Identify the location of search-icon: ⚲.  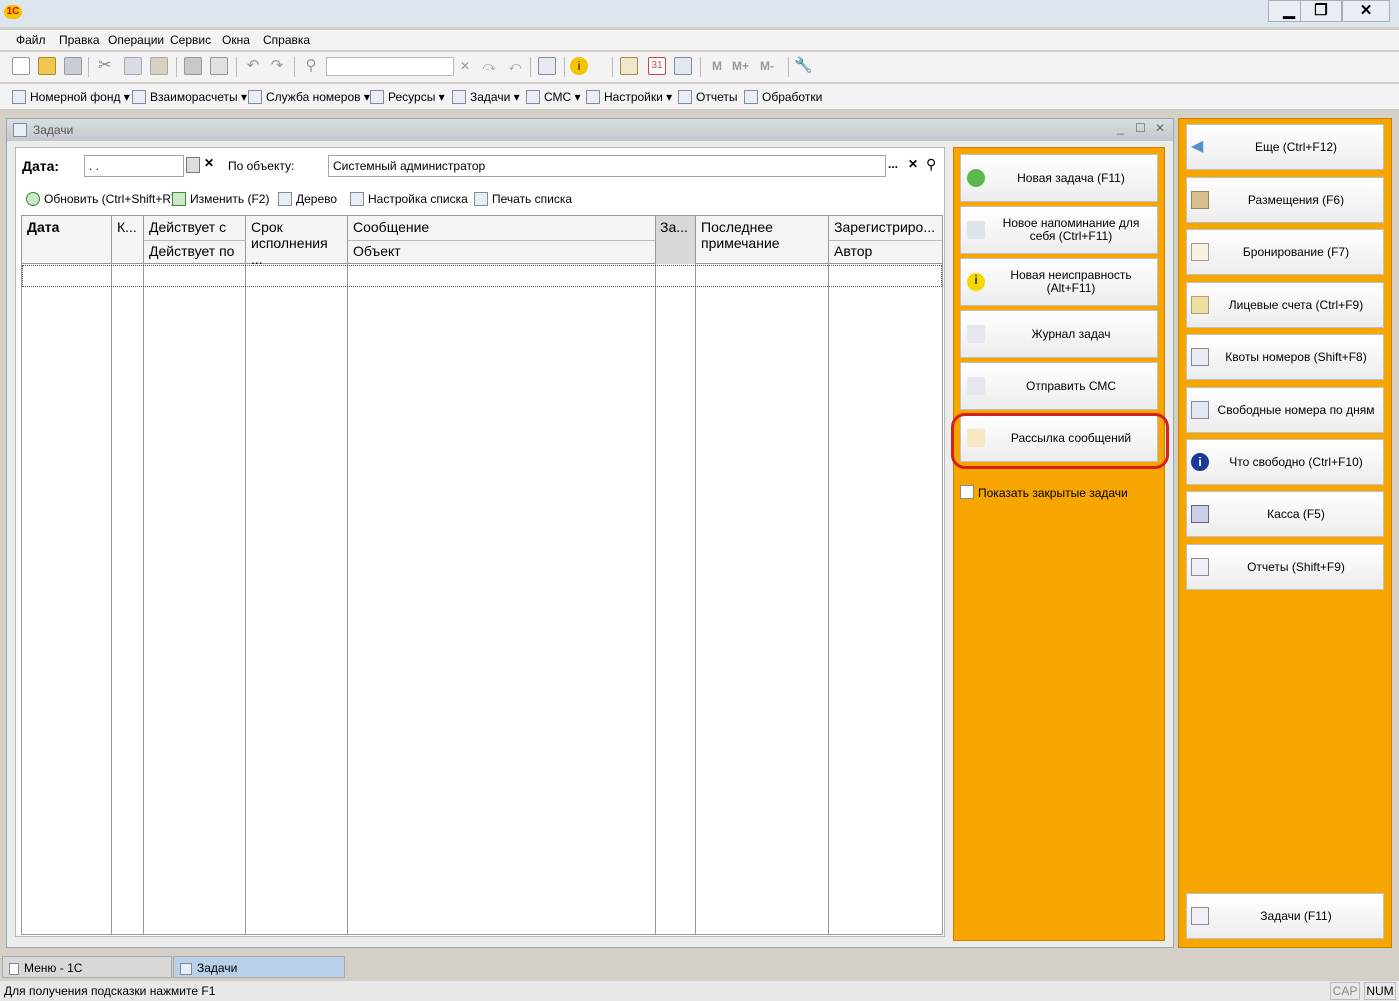
(311, 66).